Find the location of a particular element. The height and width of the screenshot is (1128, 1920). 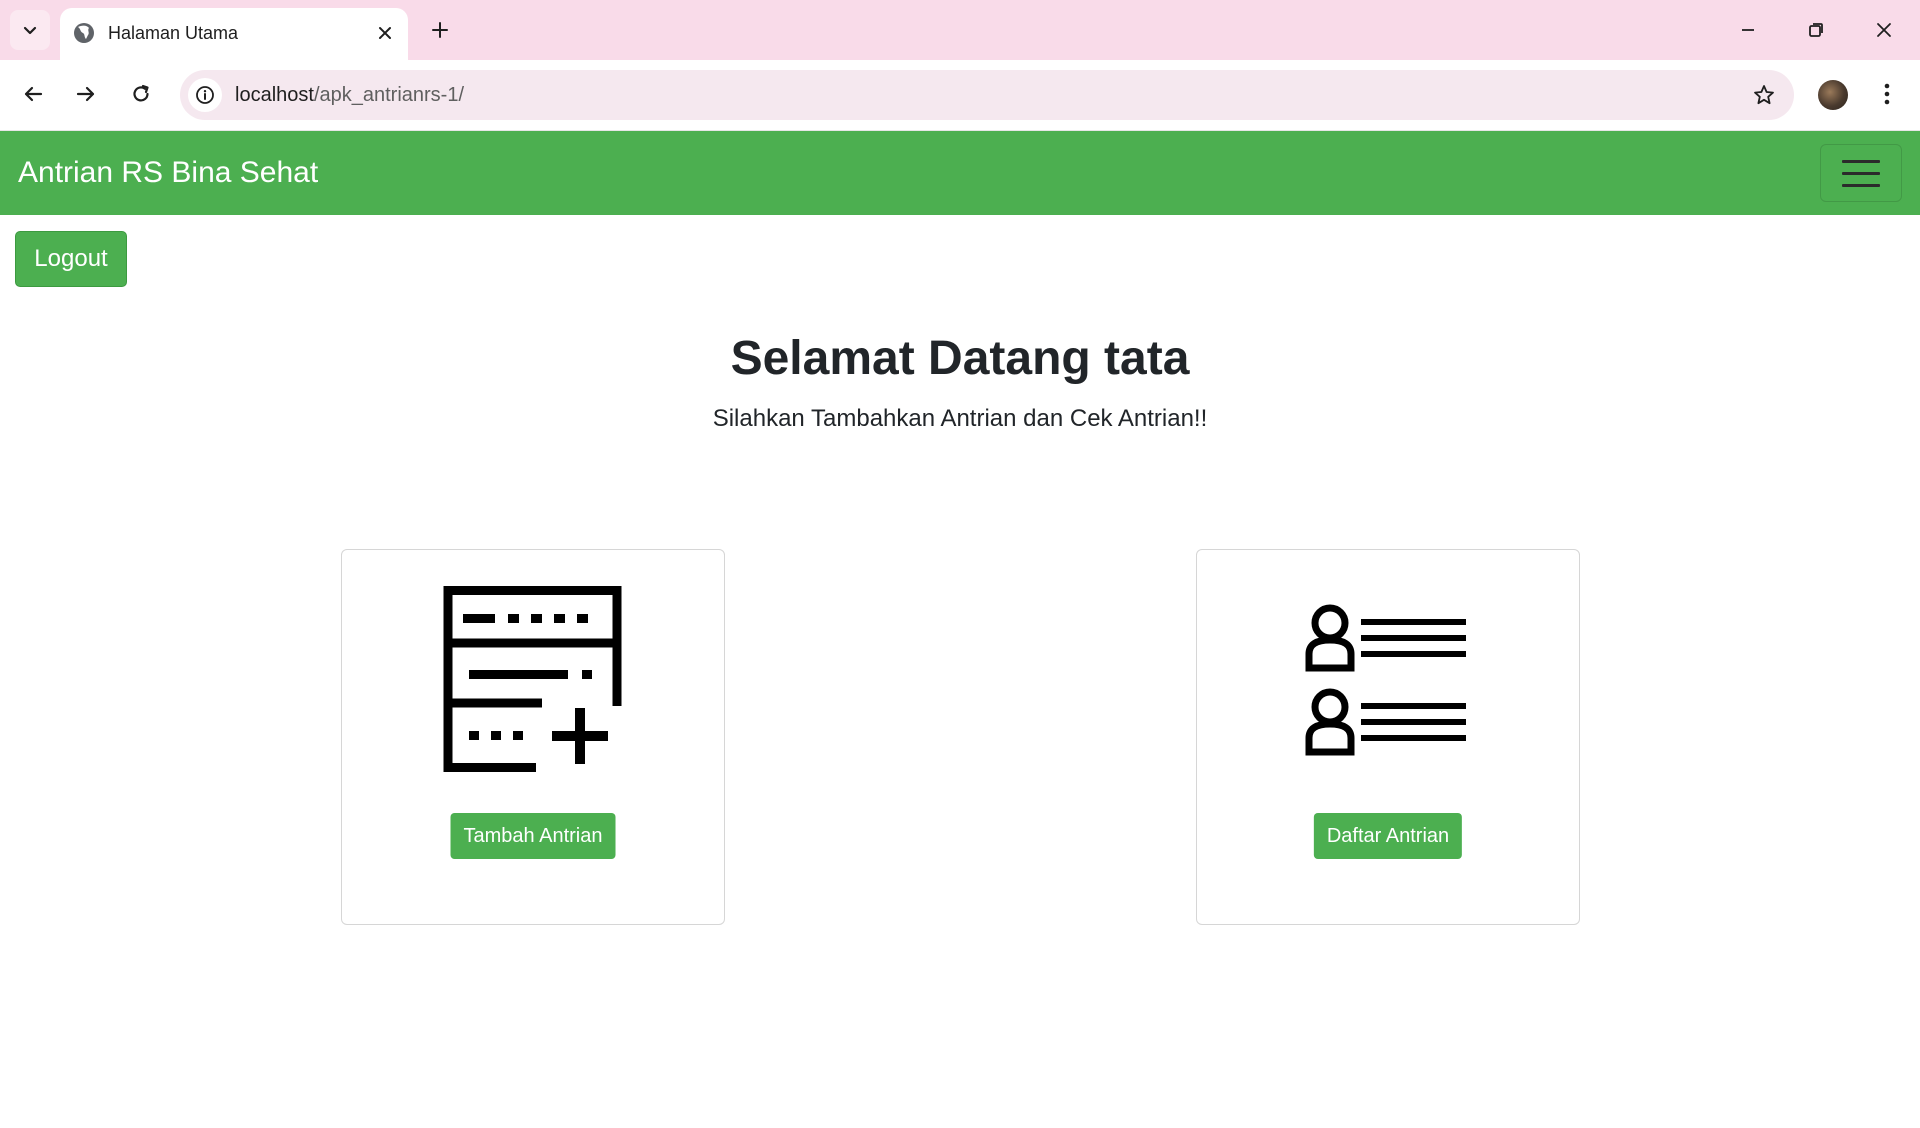

arrow-right-icon is located at coordinates (85, 94).